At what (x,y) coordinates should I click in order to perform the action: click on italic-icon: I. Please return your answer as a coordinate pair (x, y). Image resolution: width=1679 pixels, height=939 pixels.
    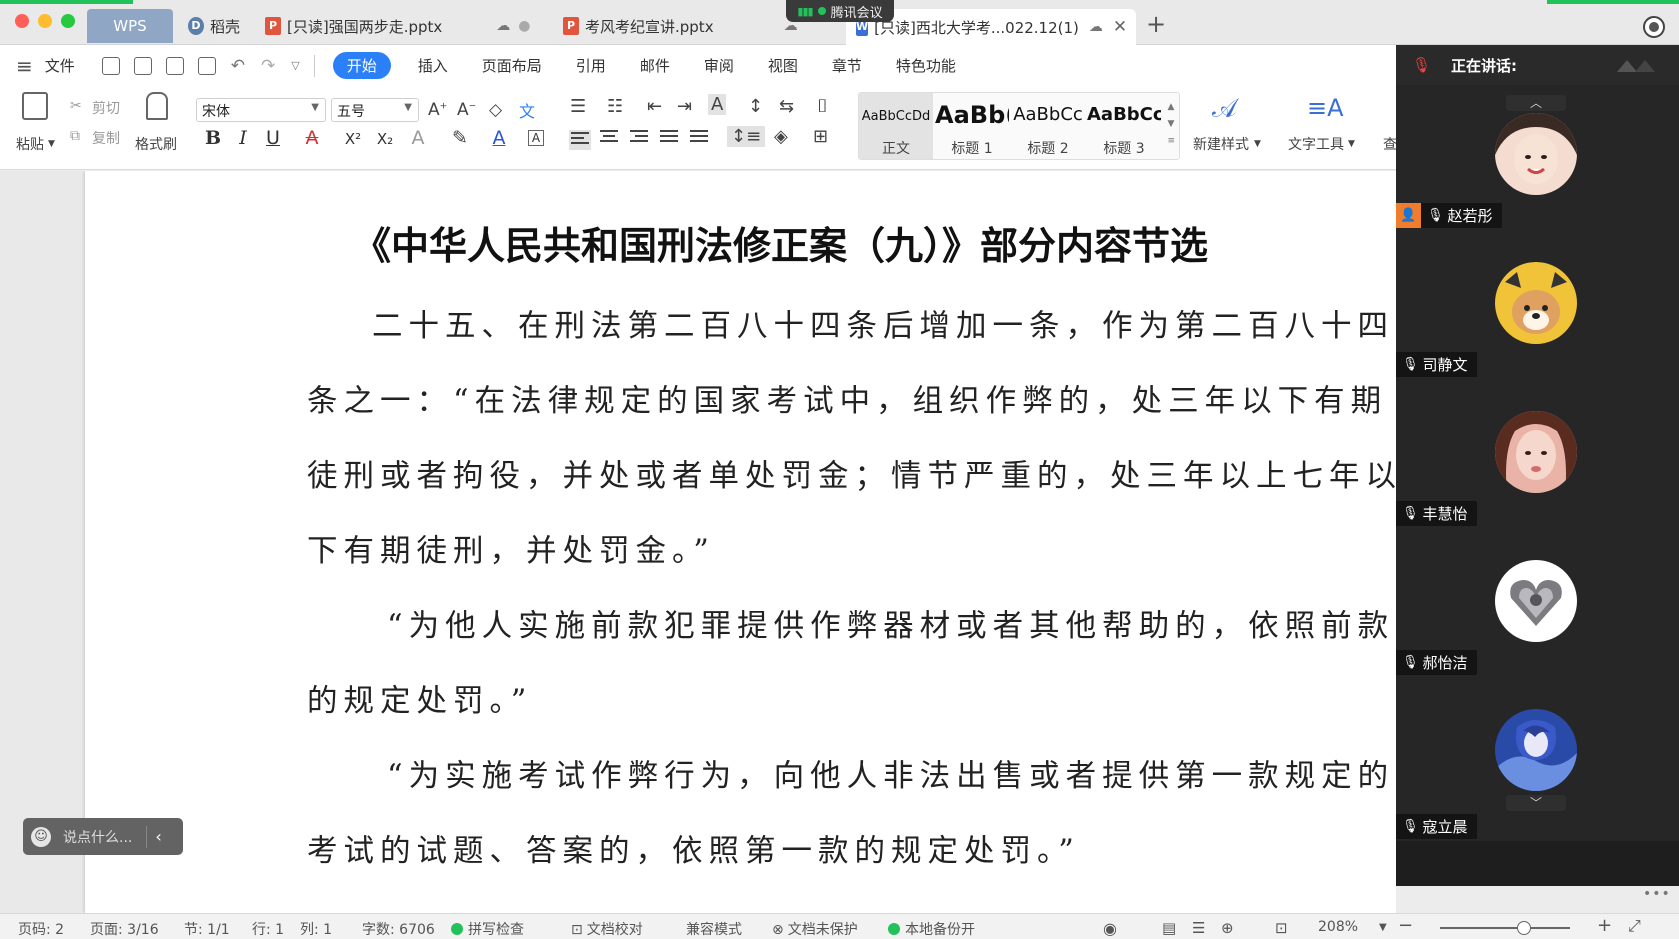
    Looking at the image, I should click on (243, 138).